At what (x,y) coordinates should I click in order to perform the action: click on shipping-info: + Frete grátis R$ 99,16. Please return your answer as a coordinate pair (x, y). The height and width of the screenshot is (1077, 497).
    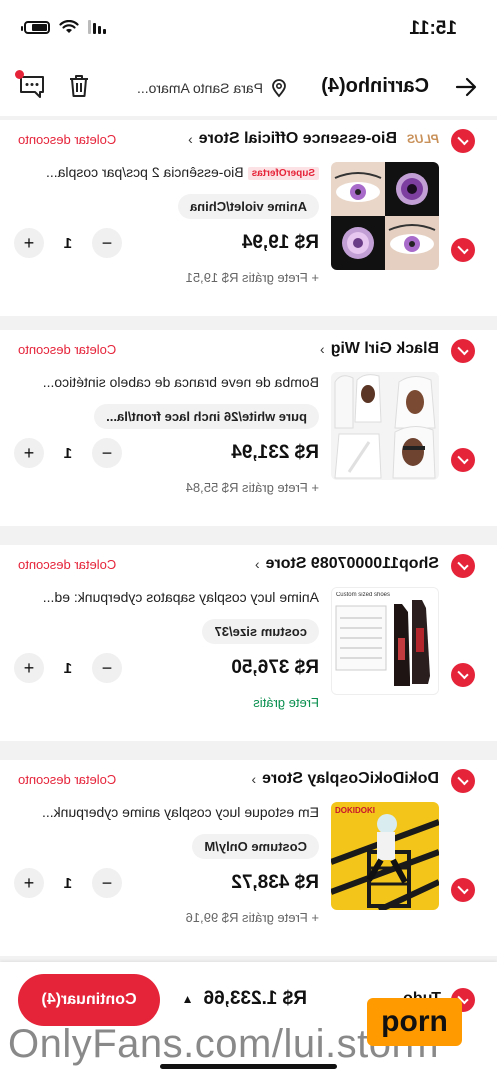
    Looking at the image, I should click on (252, 917).